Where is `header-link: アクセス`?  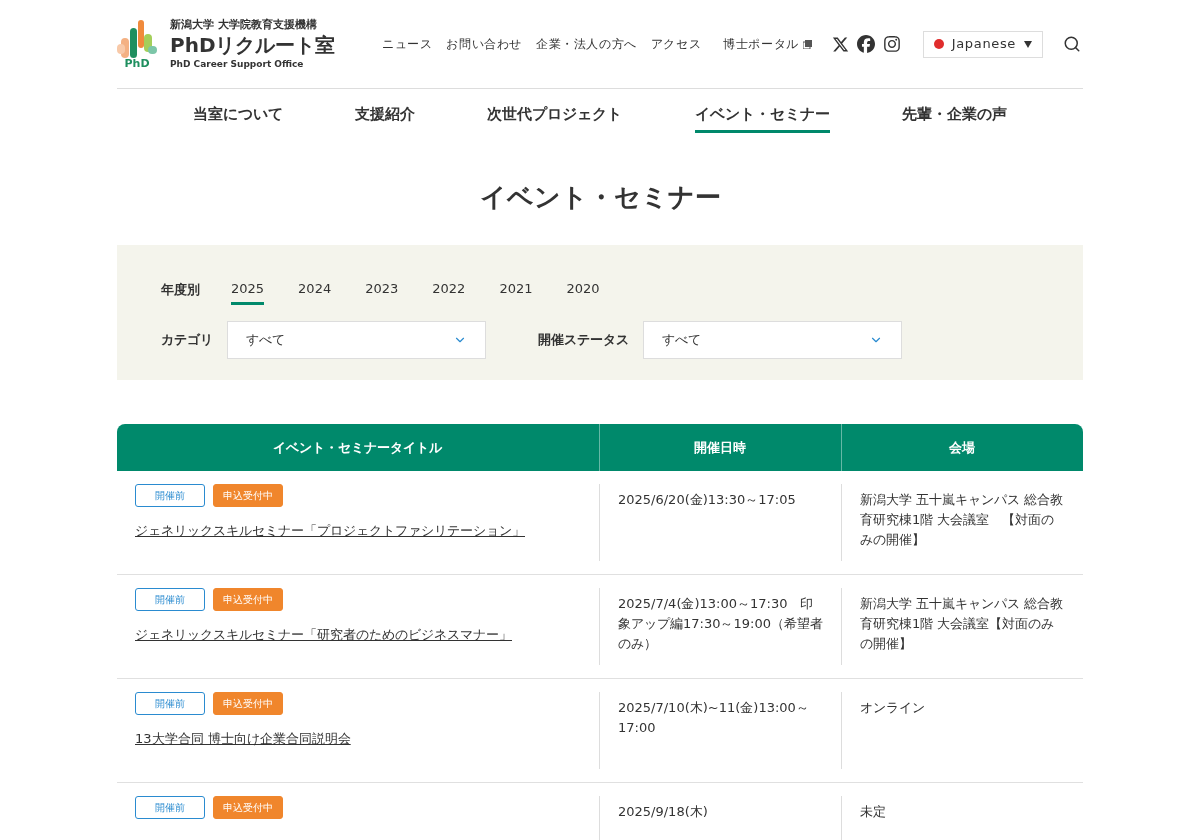
header-link: アクセス is located at coordinates (676, 44).